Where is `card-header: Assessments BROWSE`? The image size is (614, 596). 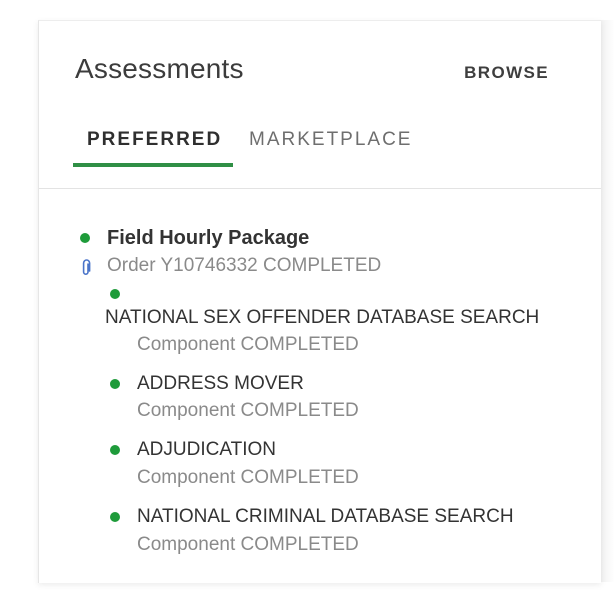 card-header: Assessments BROWSE is located at coordinates (320, 52).